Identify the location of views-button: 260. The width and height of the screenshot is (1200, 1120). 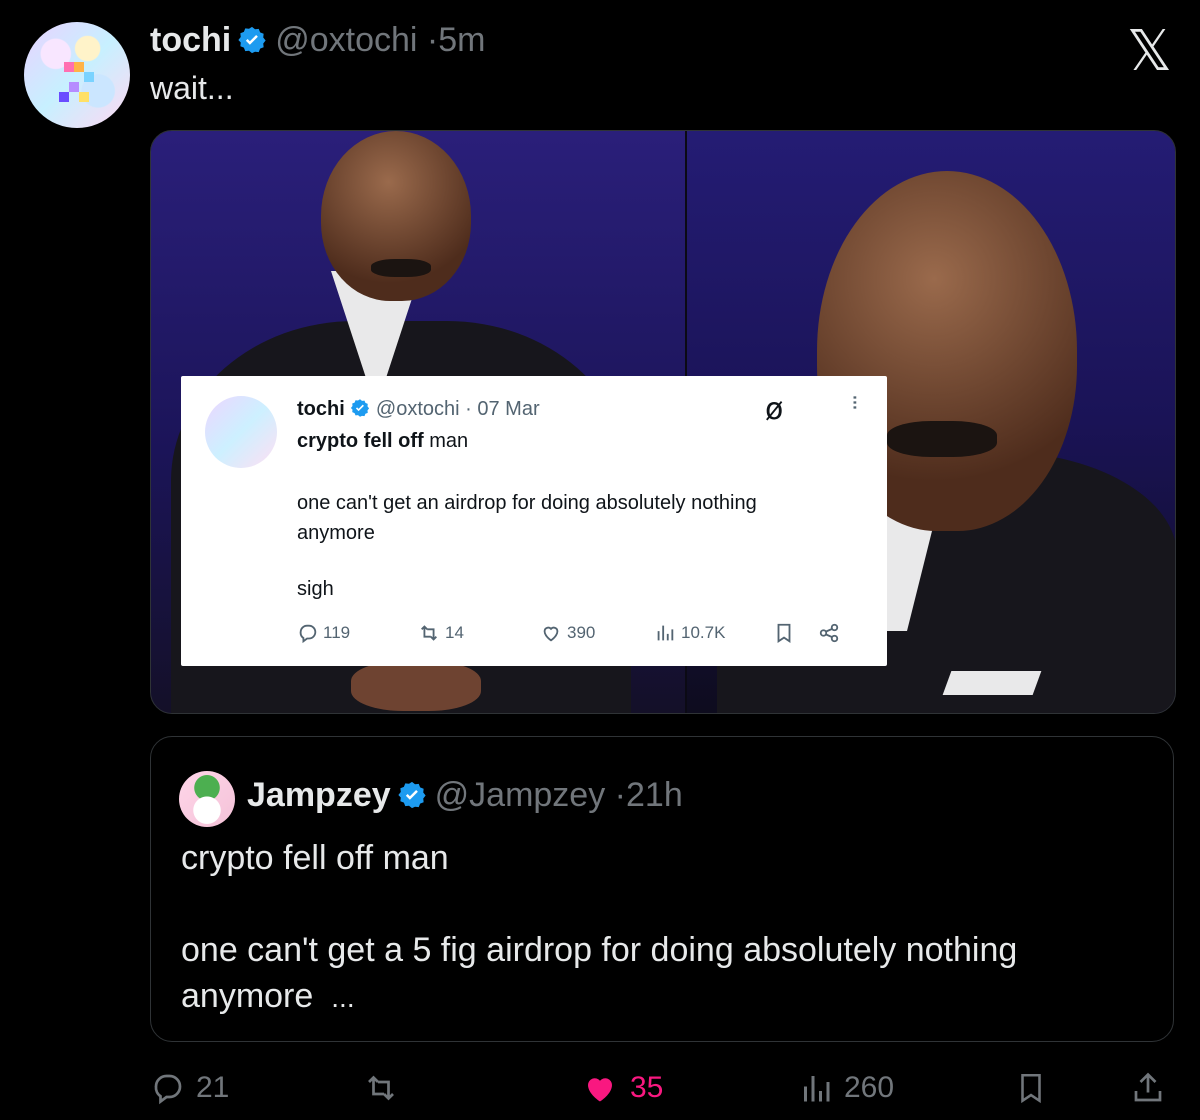
(846, 1088).